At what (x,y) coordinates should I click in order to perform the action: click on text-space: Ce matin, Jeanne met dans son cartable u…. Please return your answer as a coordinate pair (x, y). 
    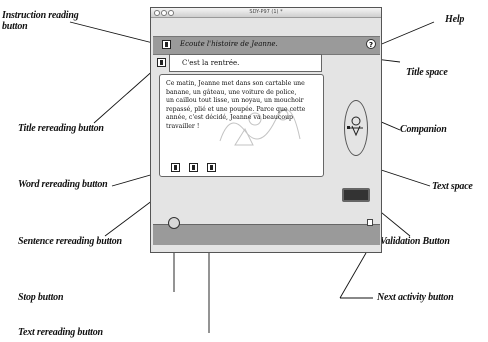
    Looking at the image, I should click on (241, 125).